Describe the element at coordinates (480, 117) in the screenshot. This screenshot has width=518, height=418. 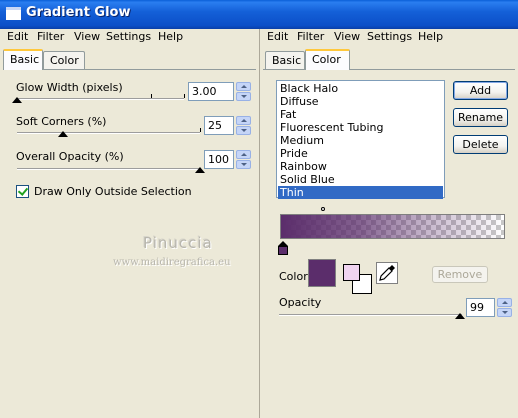
I see `rename-button: Rename` at that location.